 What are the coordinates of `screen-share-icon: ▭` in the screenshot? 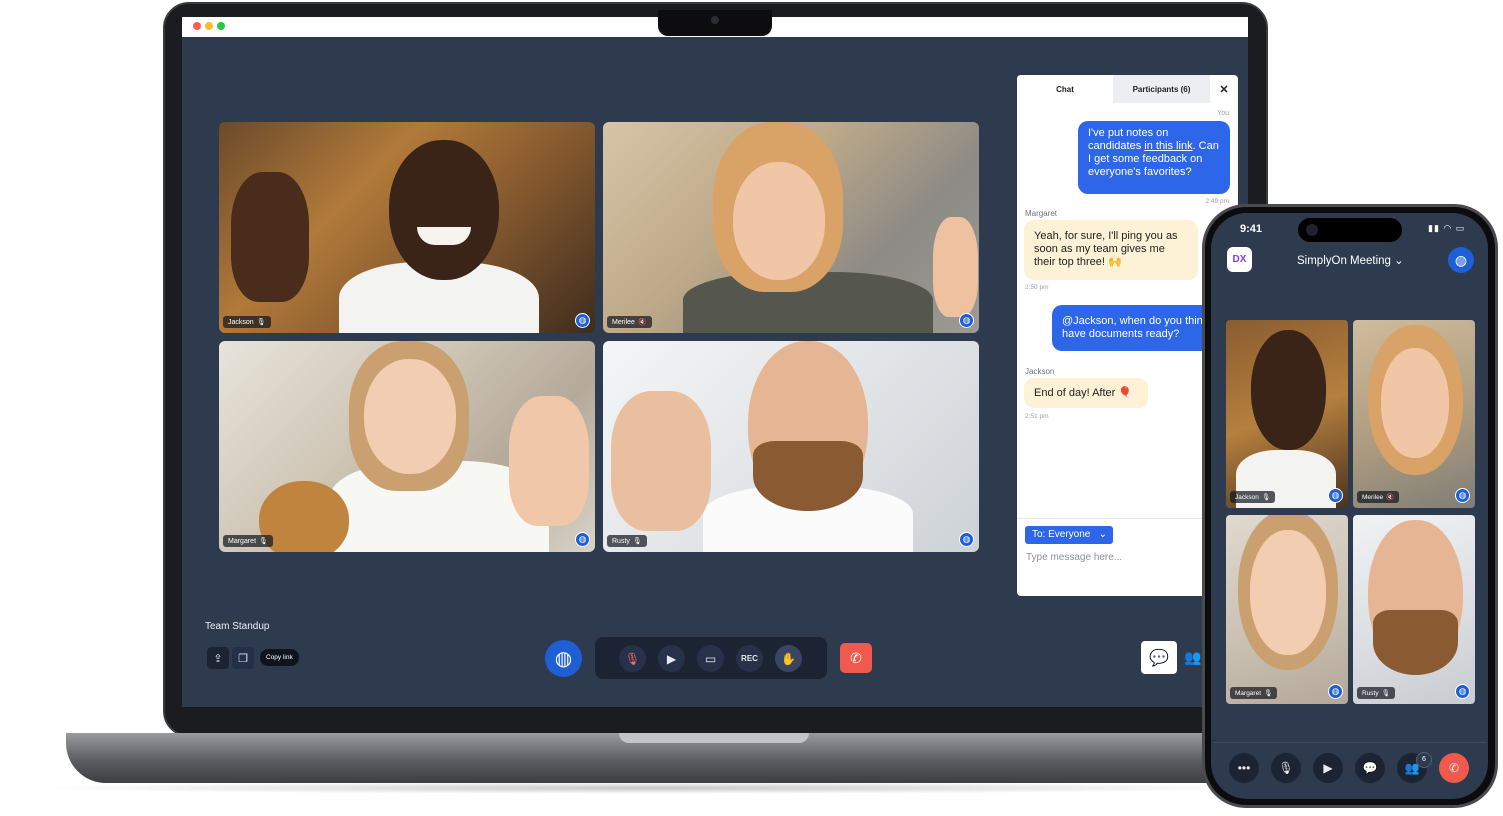 It's located at (710, 658).